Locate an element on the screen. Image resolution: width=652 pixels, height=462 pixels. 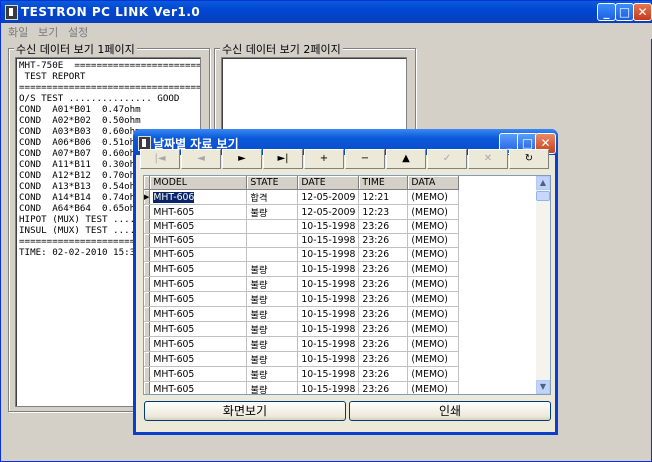
table-row: ▶ MHT-606 합격 12-05-2009 12:21 (MEMO) is located at coordinates (302, 197).